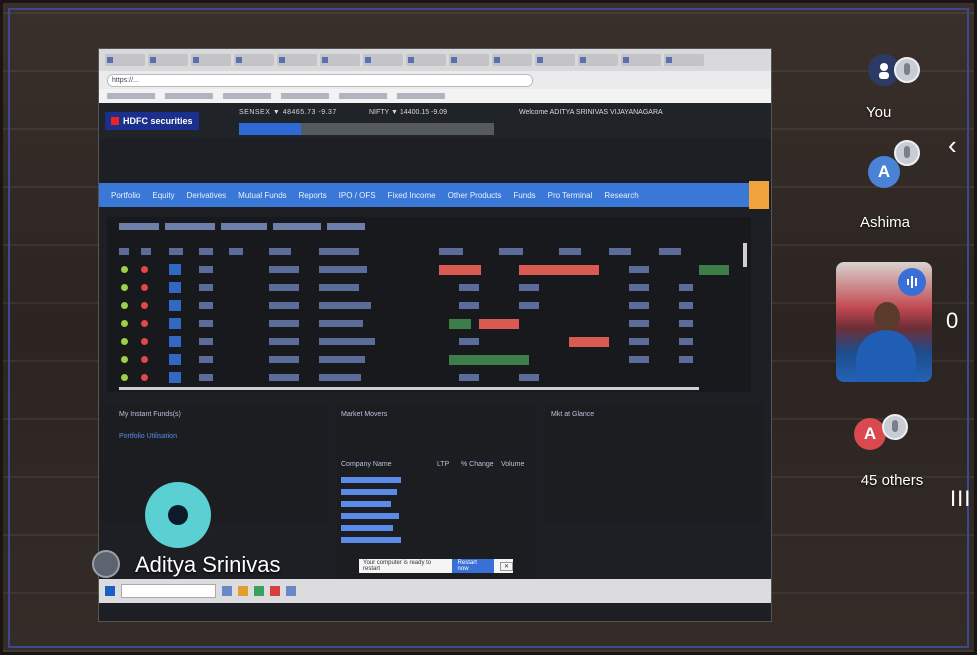 The width and height of the screenshot is (977, 655). Describe the element at coordinates (168, 591) in the screenshot. I see `taskbar-search` at that location.